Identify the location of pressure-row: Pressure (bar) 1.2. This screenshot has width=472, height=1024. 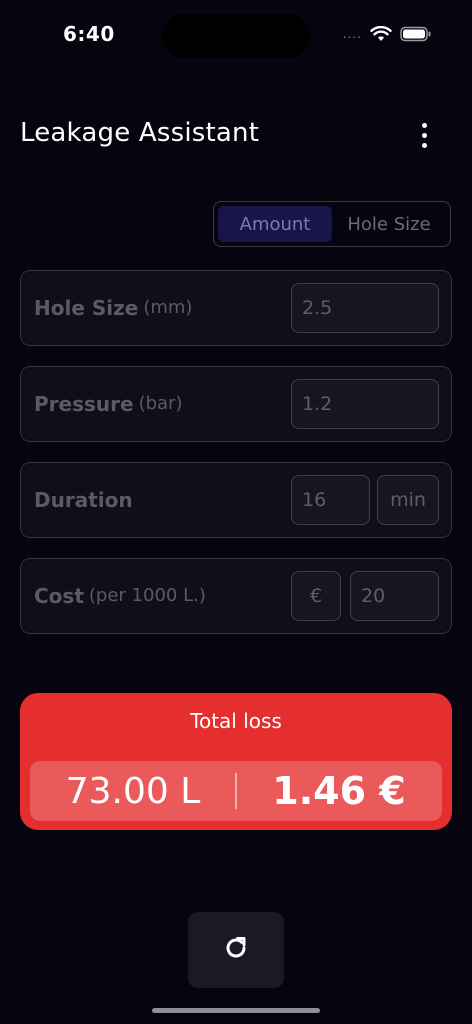
(236, 404).